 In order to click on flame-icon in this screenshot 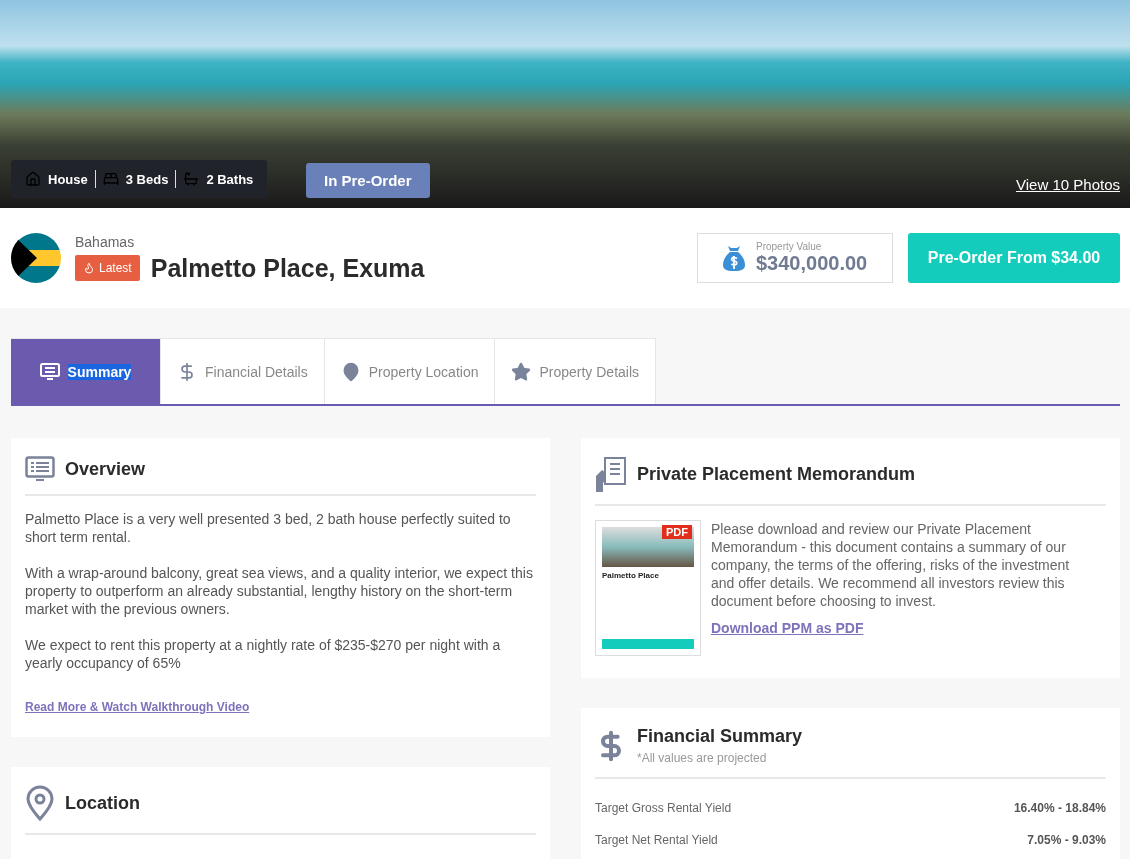, I will do `click(89, 268)`.